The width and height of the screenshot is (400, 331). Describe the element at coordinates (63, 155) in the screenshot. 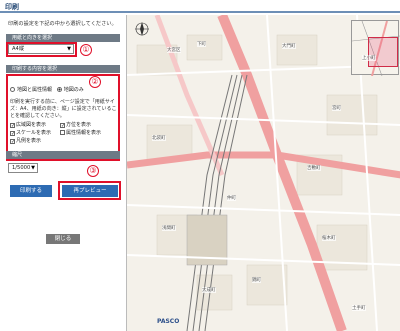

I see `scale-section-header: 縮尺` at that location.